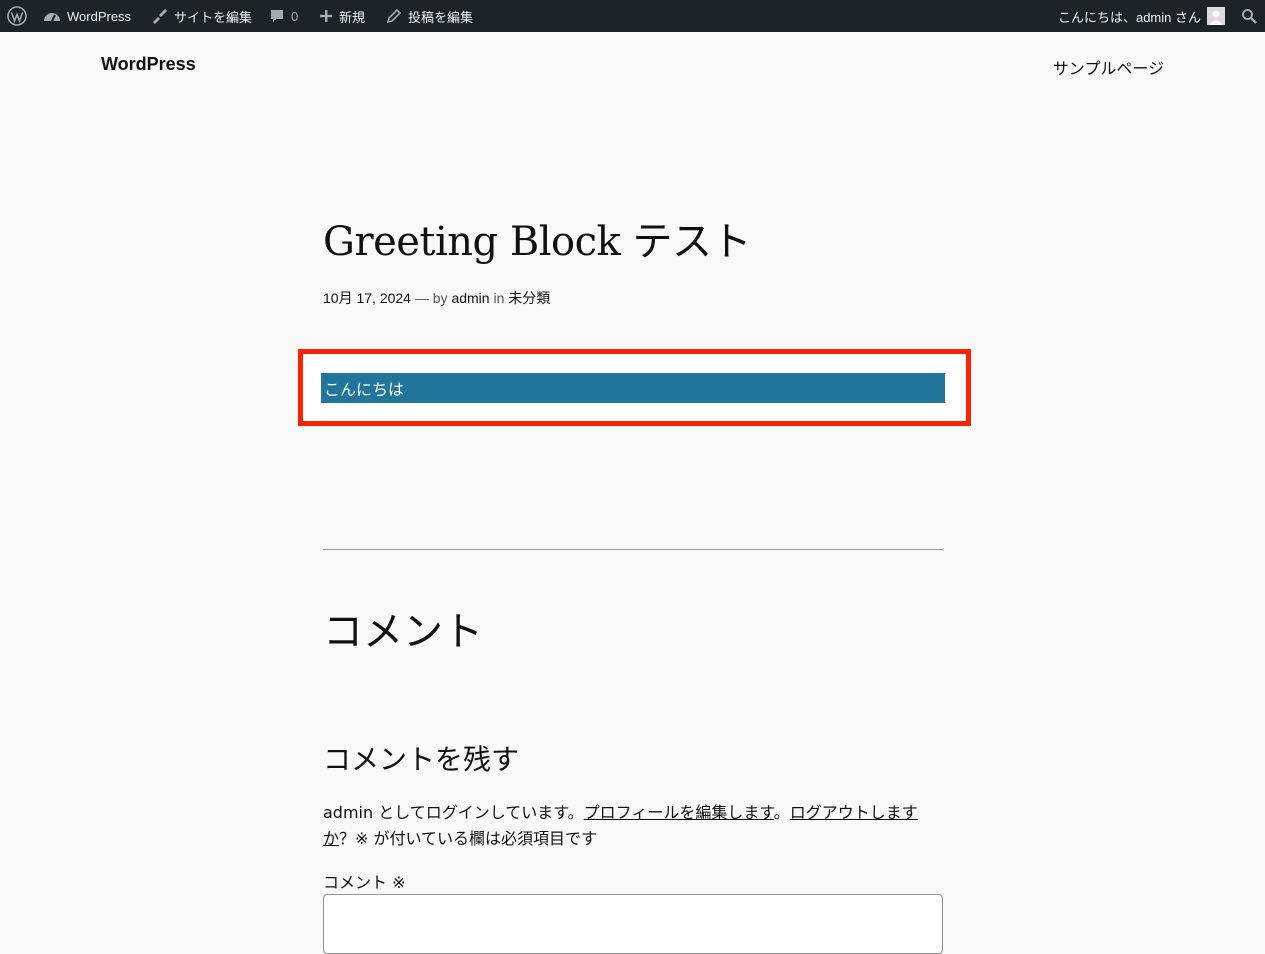 This screenshot has height=954, width=1265. Describe the element at coordinates (403, 632) in the screenshot. I see `comments-heading: コメント` at that location.